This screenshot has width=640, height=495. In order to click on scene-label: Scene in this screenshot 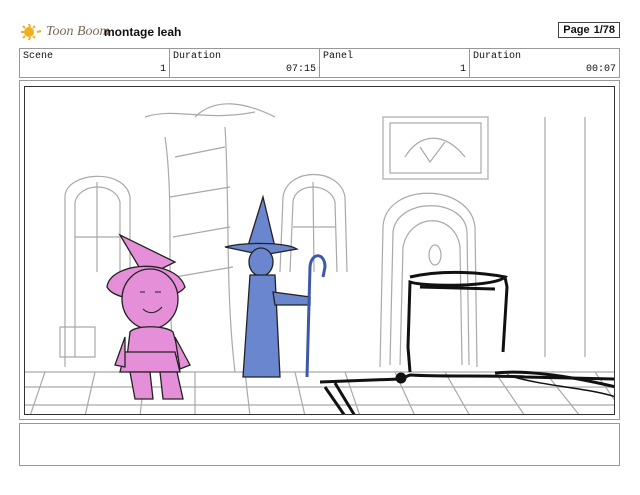, I will do `click(38, 56)`.